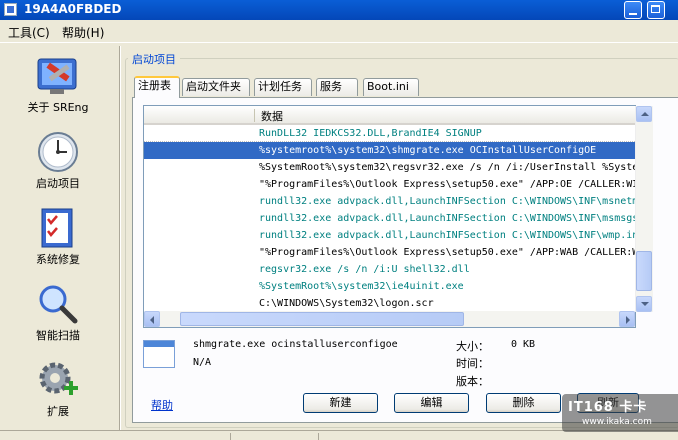 This screenshot has width=678, height=440. I want to click on tools-icon, so click(57, 76).